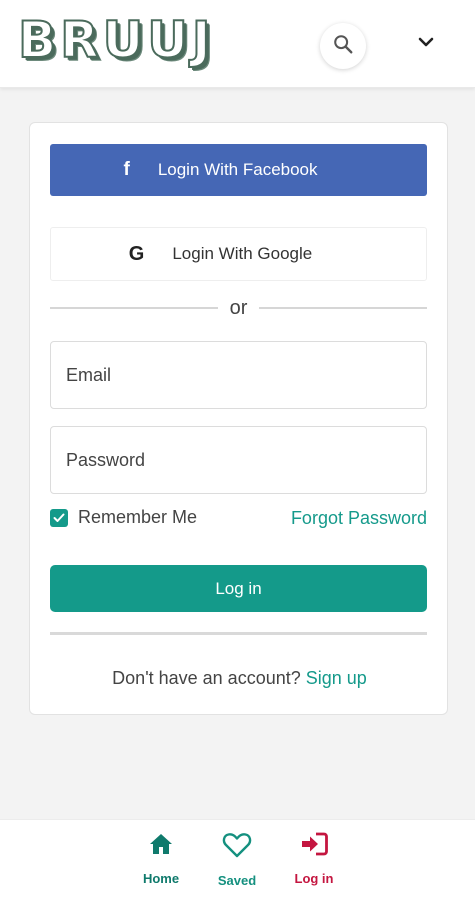 The image size is (475, 900). I want to click on signup-prompt-row: Don't have an account? Sign up, so click(239, 678).